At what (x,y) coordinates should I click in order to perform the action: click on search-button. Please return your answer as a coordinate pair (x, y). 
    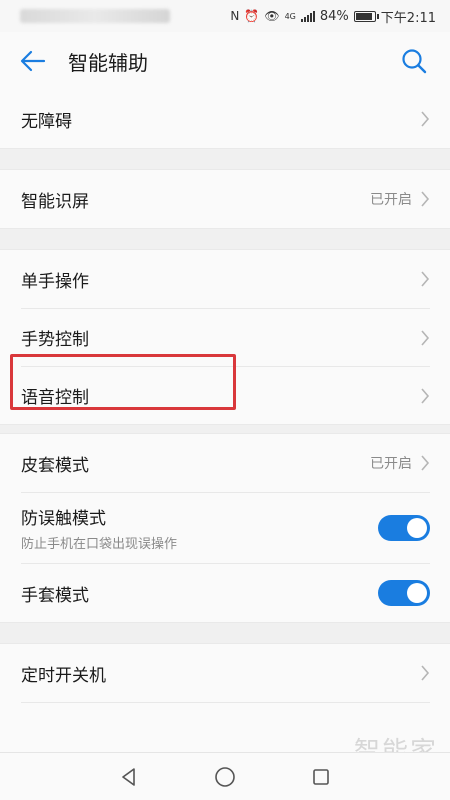
    Looking at the image, I should click on (414, 61).